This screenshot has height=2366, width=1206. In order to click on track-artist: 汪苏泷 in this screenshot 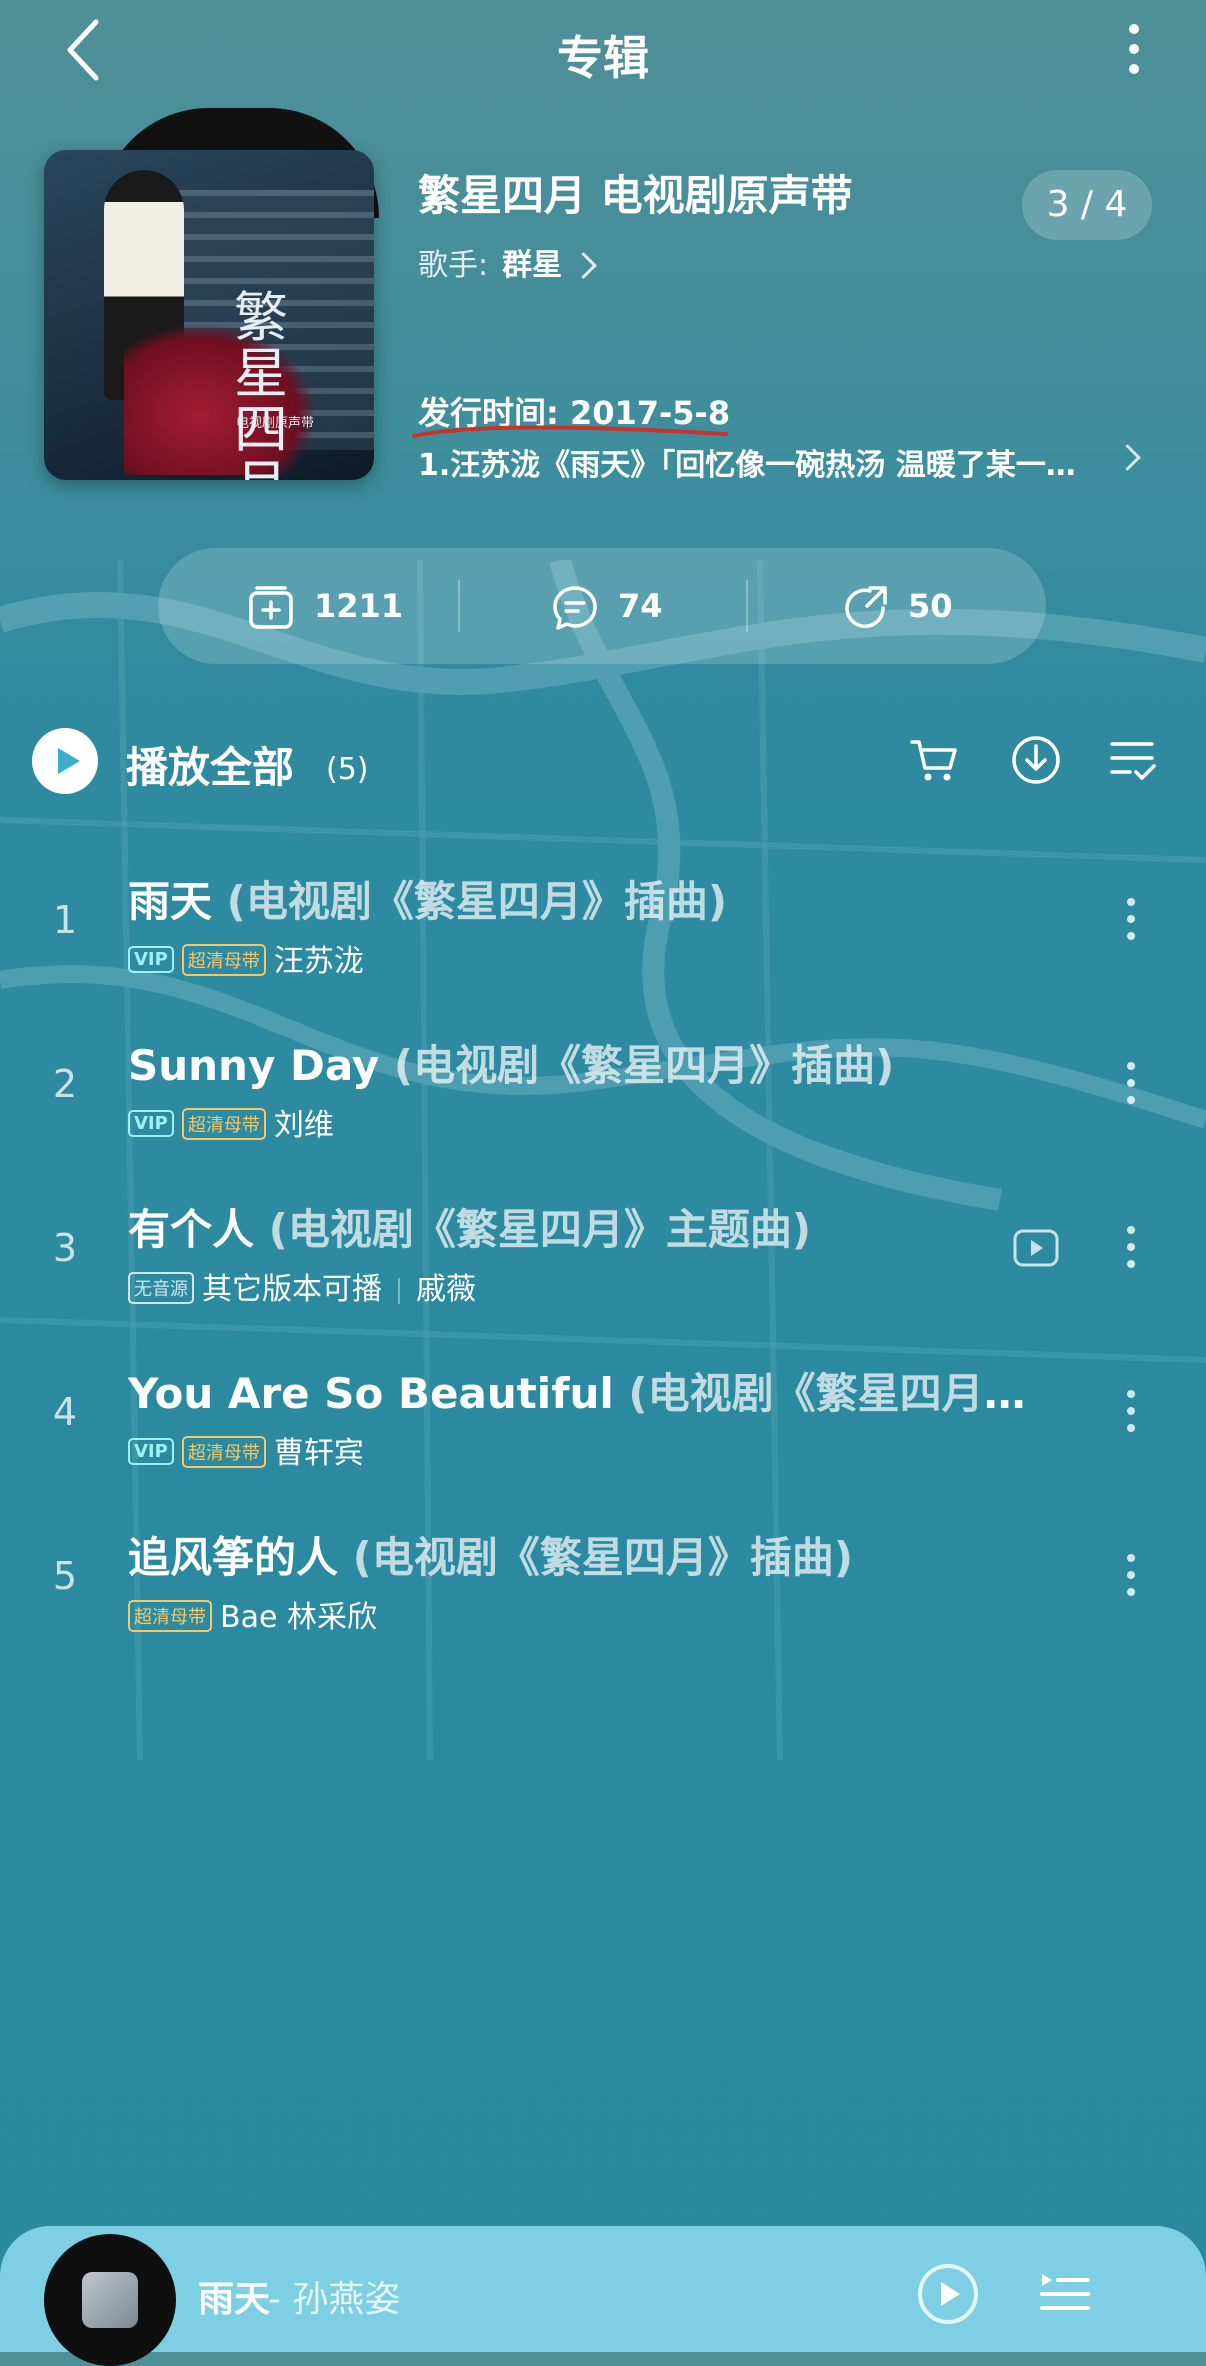, I will do `click(318, 961)`.